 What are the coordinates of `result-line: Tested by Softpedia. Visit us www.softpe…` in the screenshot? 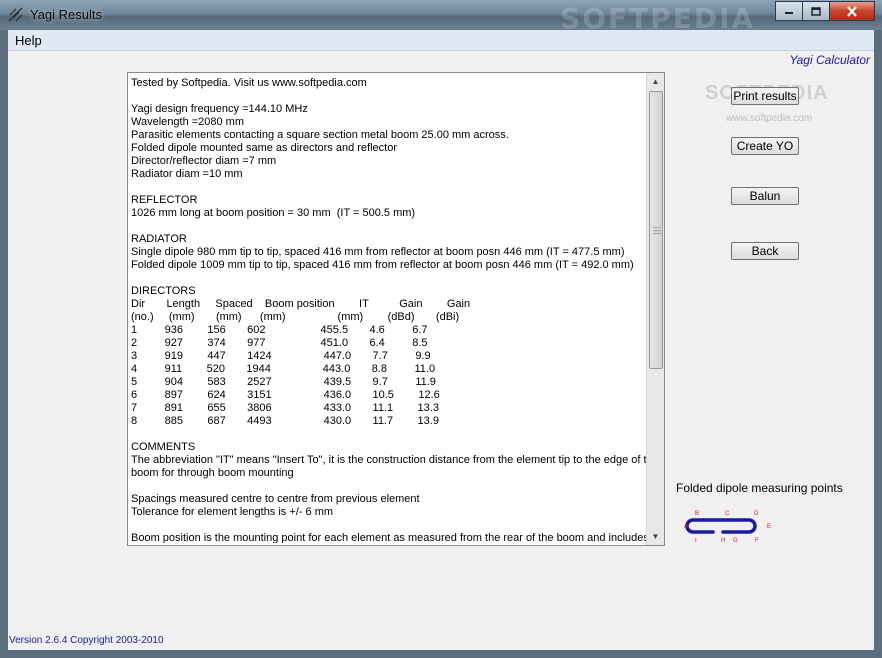 It's located at (249, 83).